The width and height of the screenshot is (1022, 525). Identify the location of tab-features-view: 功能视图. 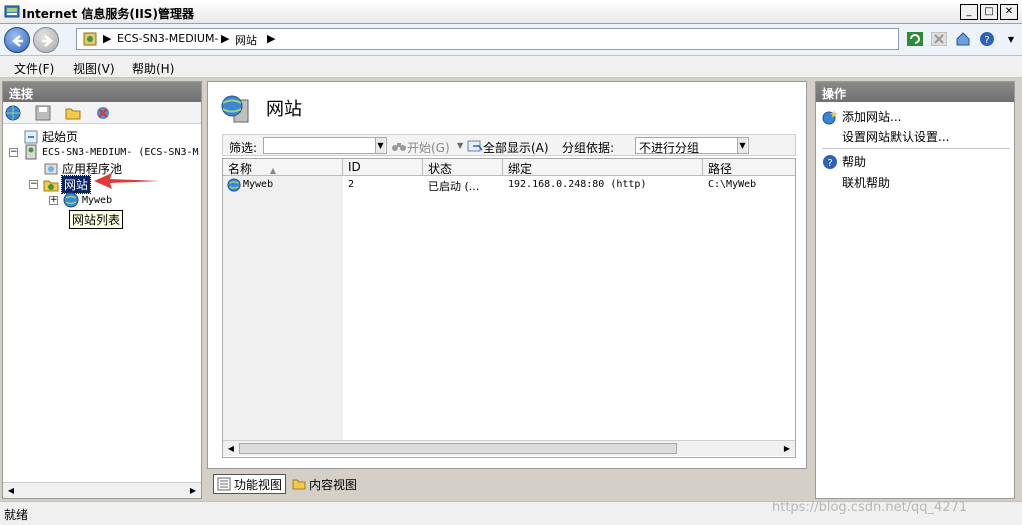
(250, 484).